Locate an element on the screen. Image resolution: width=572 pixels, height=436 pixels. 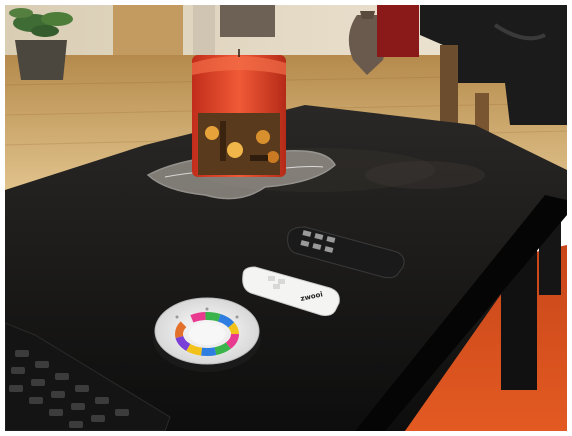
color-wheel-remote is located at coordinates (207, 334).